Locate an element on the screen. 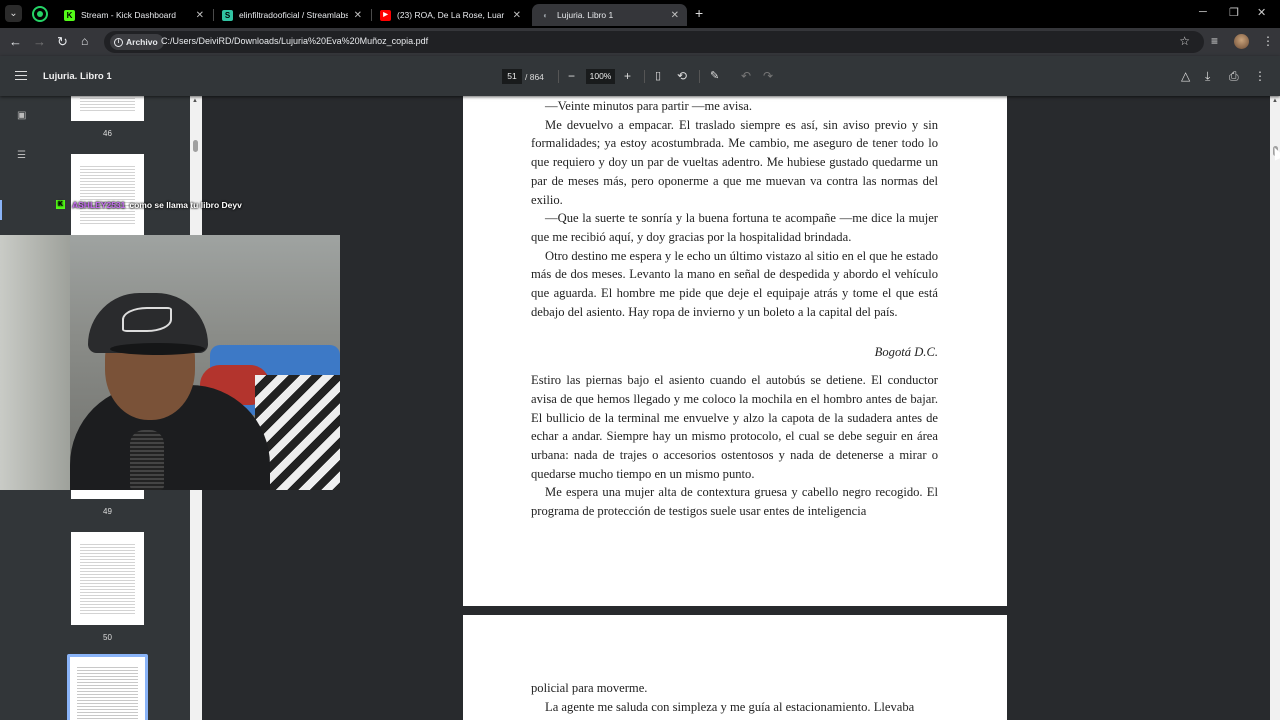 The width and height of the screenshot is (1280, 720). reload-icon: ↻ is located at coordinates (62, 42).